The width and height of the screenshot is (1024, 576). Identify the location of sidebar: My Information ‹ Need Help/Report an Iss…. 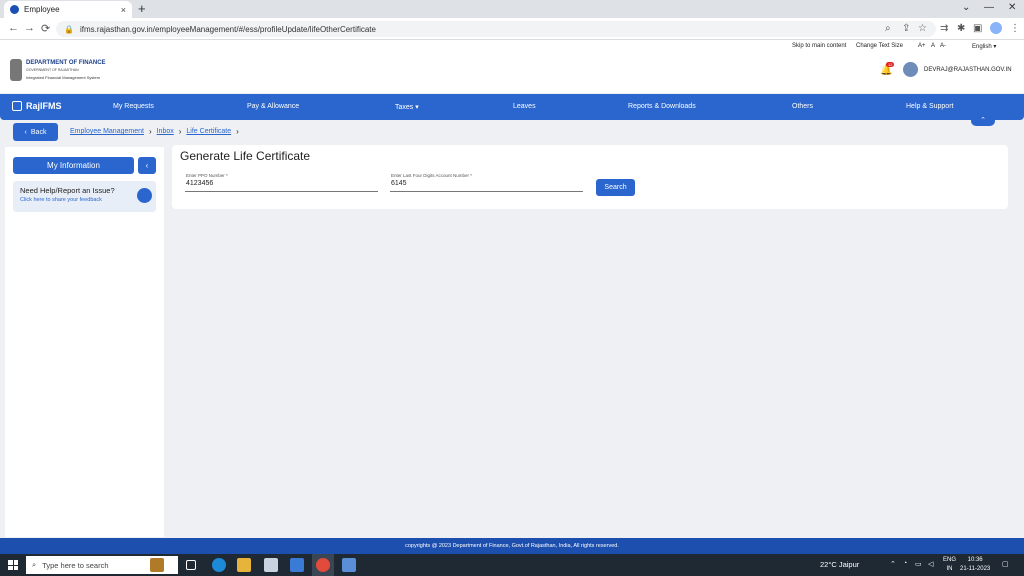
(84, 342).